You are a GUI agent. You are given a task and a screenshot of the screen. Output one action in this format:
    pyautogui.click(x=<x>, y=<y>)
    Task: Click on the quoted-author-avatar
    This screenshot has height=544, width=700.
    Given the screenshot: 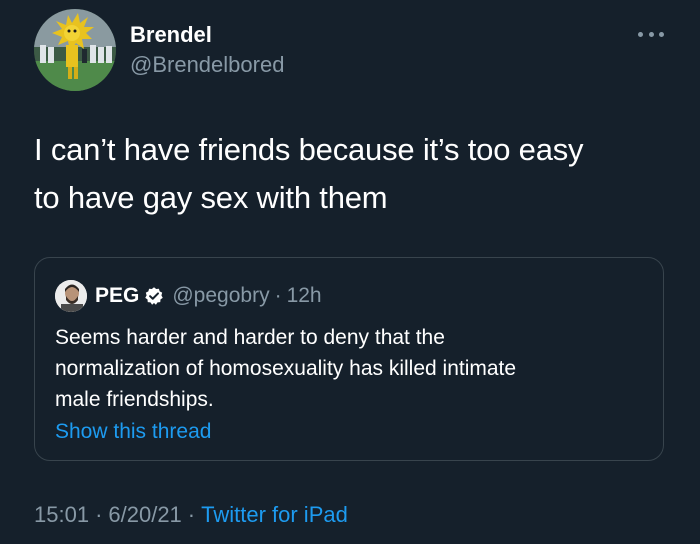 What is the action you would take?
    pyautogui.click(x=71, y=296)
    